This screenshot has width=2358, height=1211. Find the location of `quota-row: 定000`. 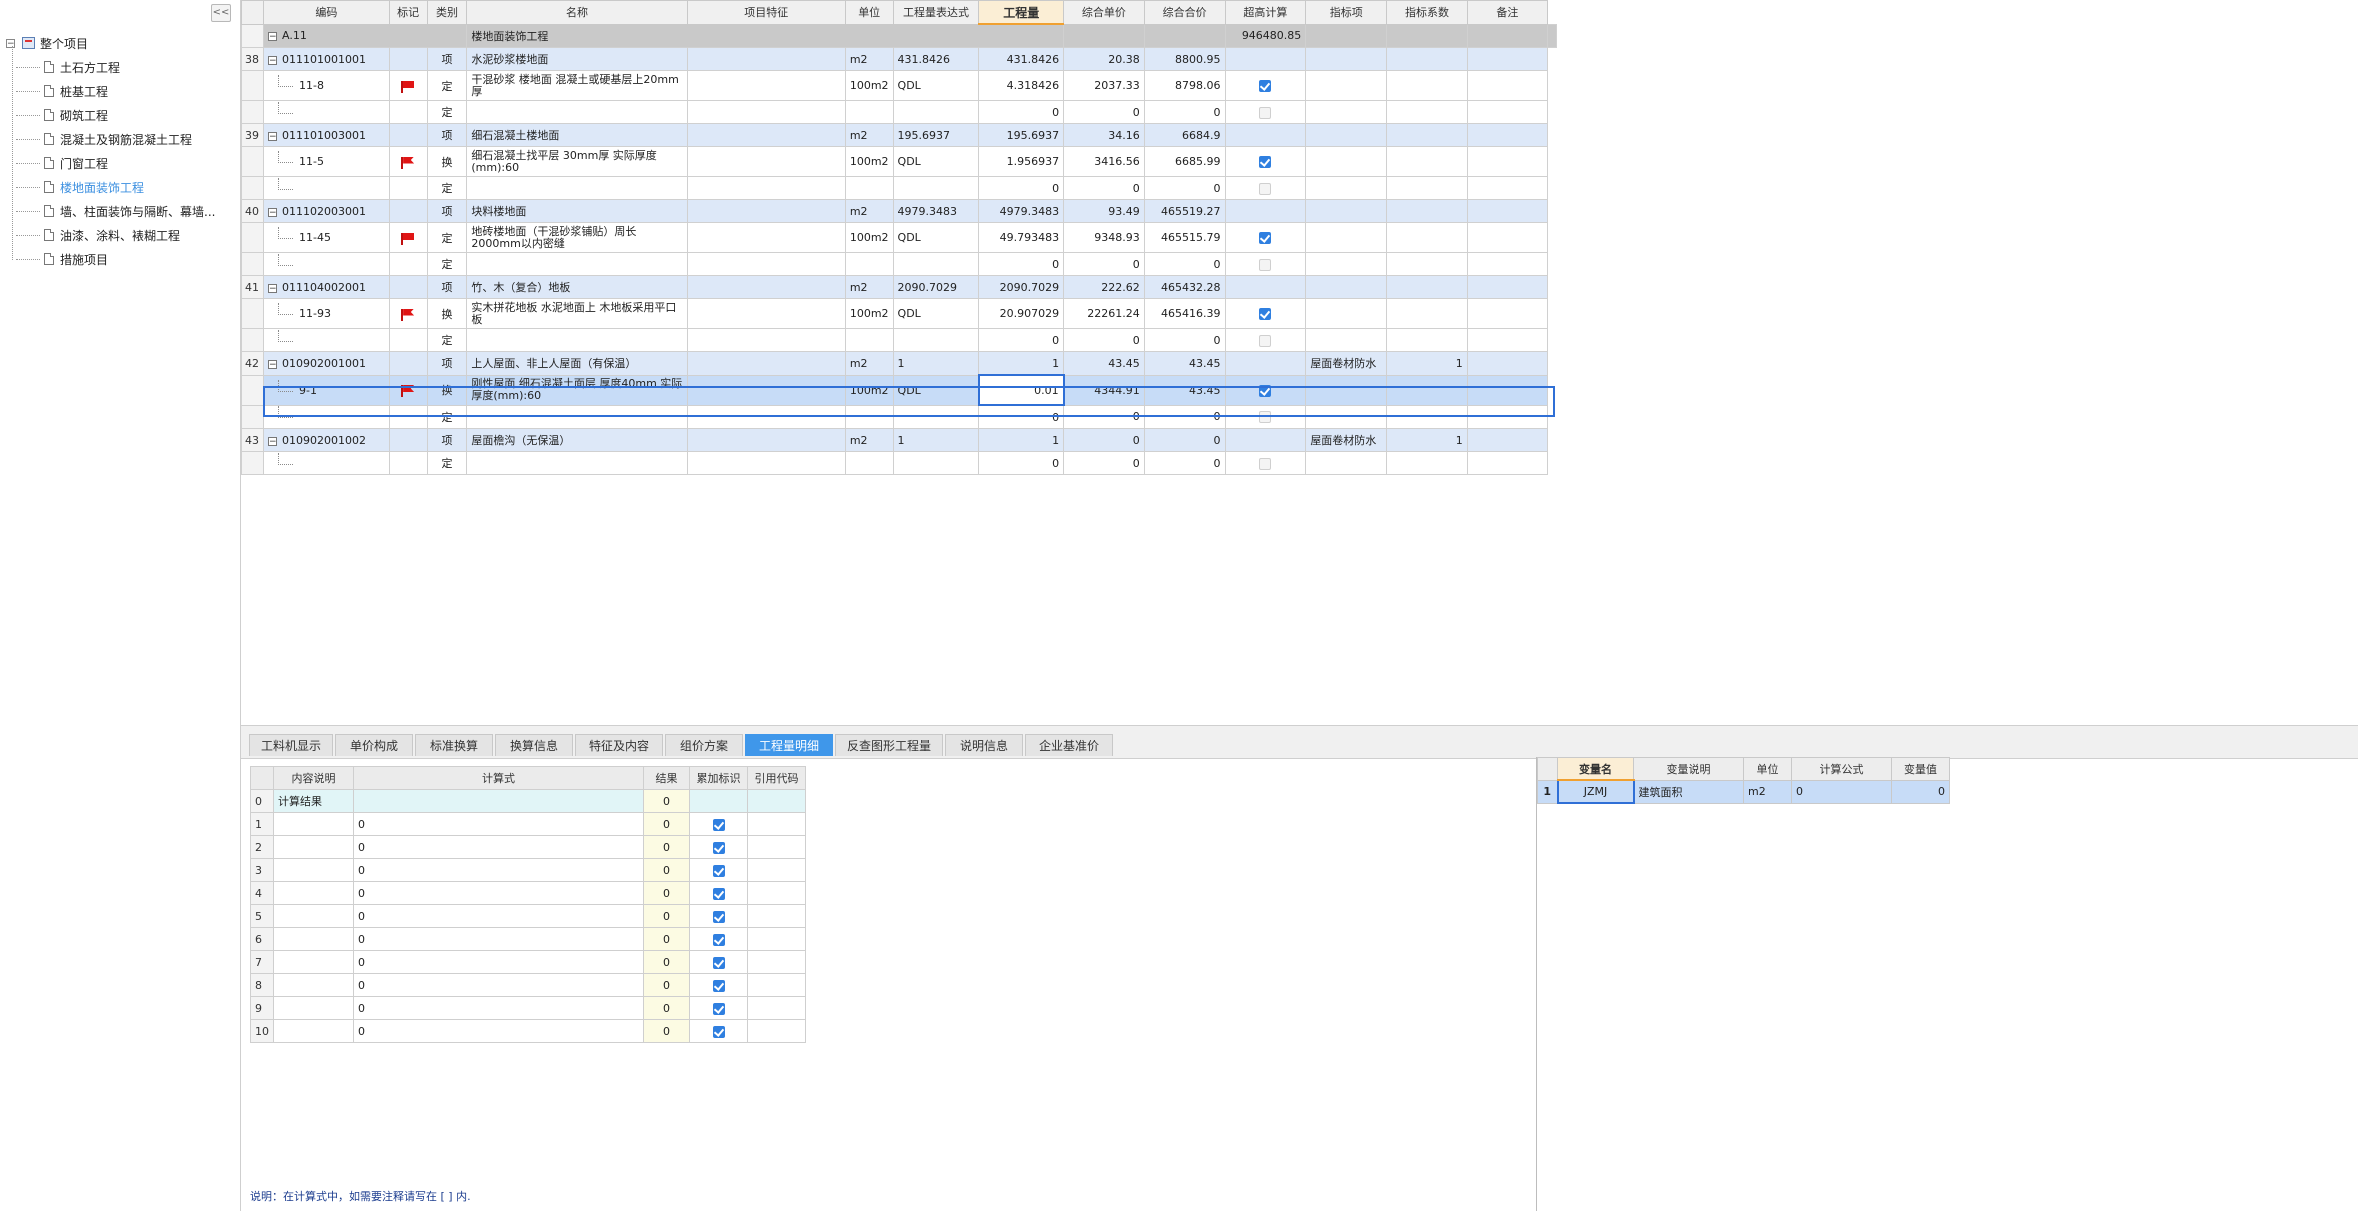

quota-row: 定000 is located at coordinates (899, 264).